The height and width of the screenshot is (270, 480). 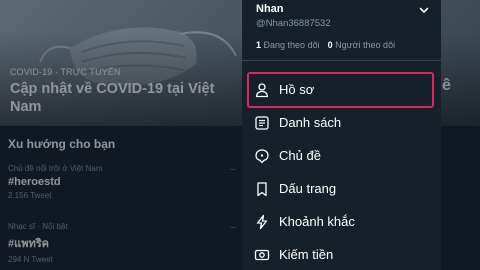 What do you see at coordinates (300, 155) in the screenshot?
I see `menu-label-topics: Chủ đề` at bounding box center [300, 155].